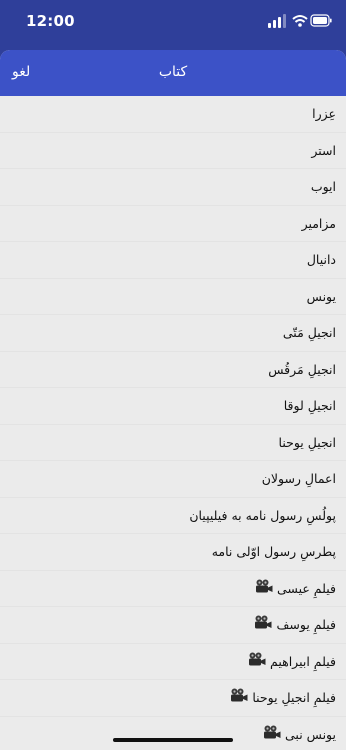 The image size is (346, 750). I want to click on book-item-label: پطرسِ رسول اوّلی نامه, so click(273, 552).